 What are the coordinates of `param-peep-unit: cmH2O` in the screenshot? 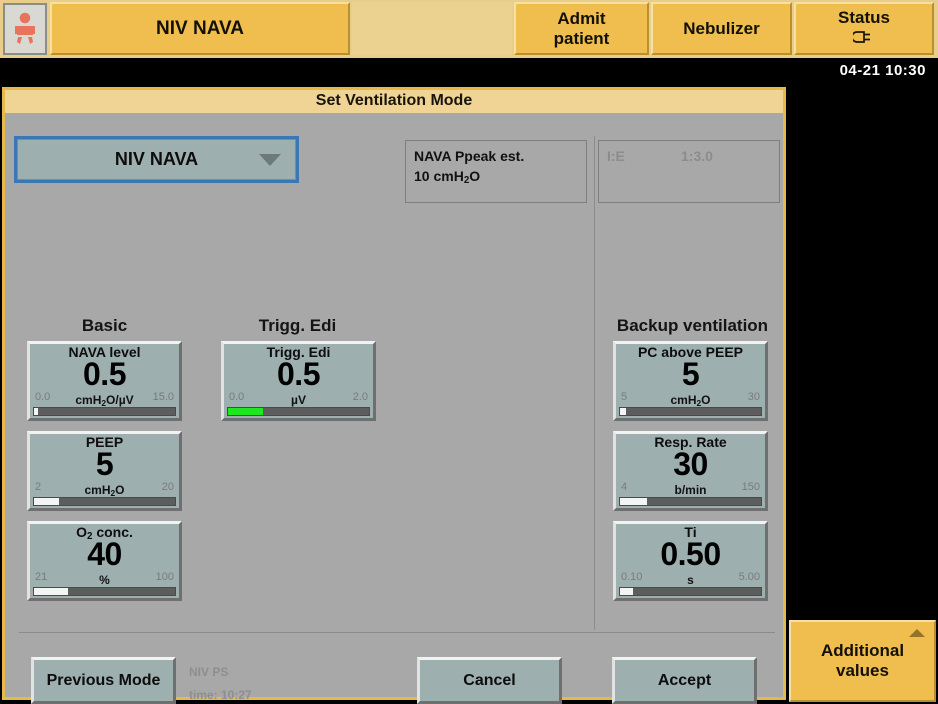 It's located at (104, 491).